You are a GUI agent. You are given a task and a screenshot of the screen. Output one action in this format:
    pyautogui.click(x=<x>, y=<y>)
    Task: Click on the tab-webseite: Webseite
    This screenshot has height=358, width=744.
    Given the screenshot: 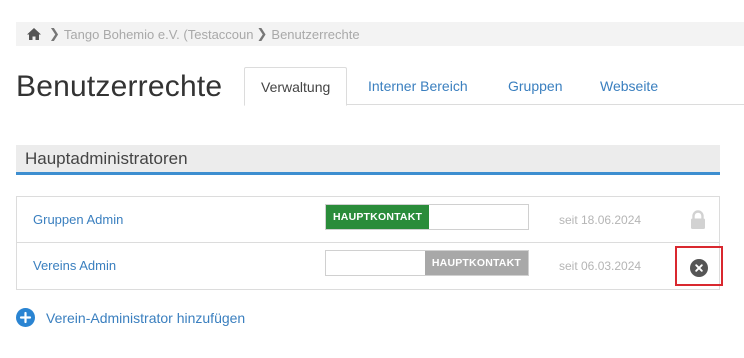 What is the action you would take?
    pyautogui.click(x=629, y=86)
    